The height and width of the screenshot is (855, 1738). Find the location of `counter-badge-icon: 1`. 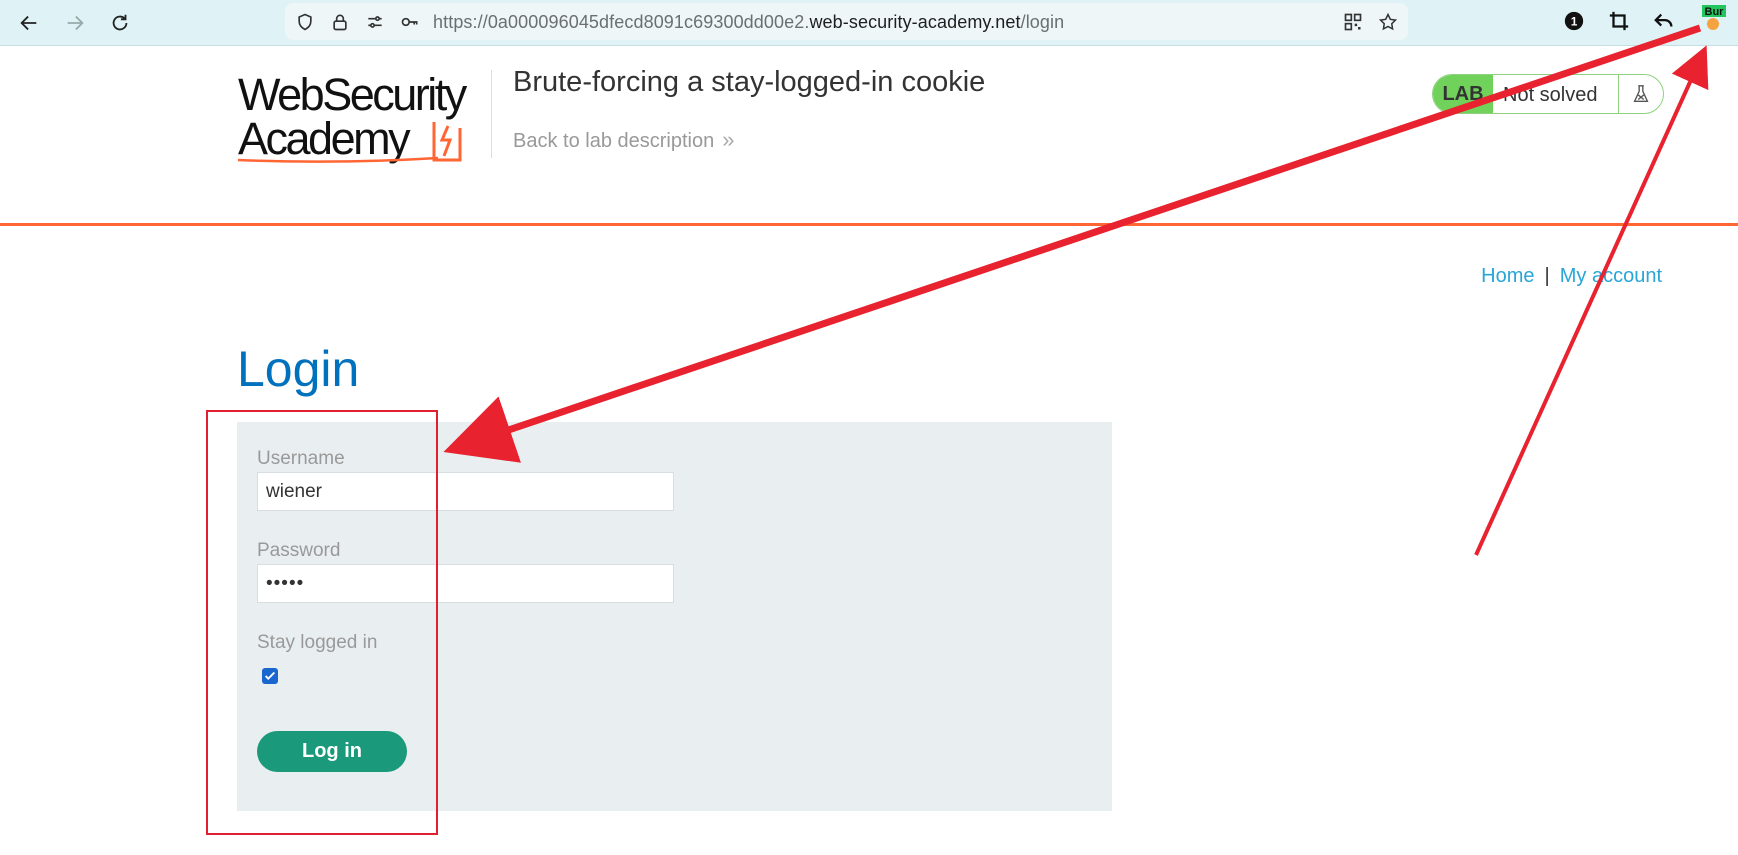

counter-badge-icon: 1 is located at coordinates (1574, 21).